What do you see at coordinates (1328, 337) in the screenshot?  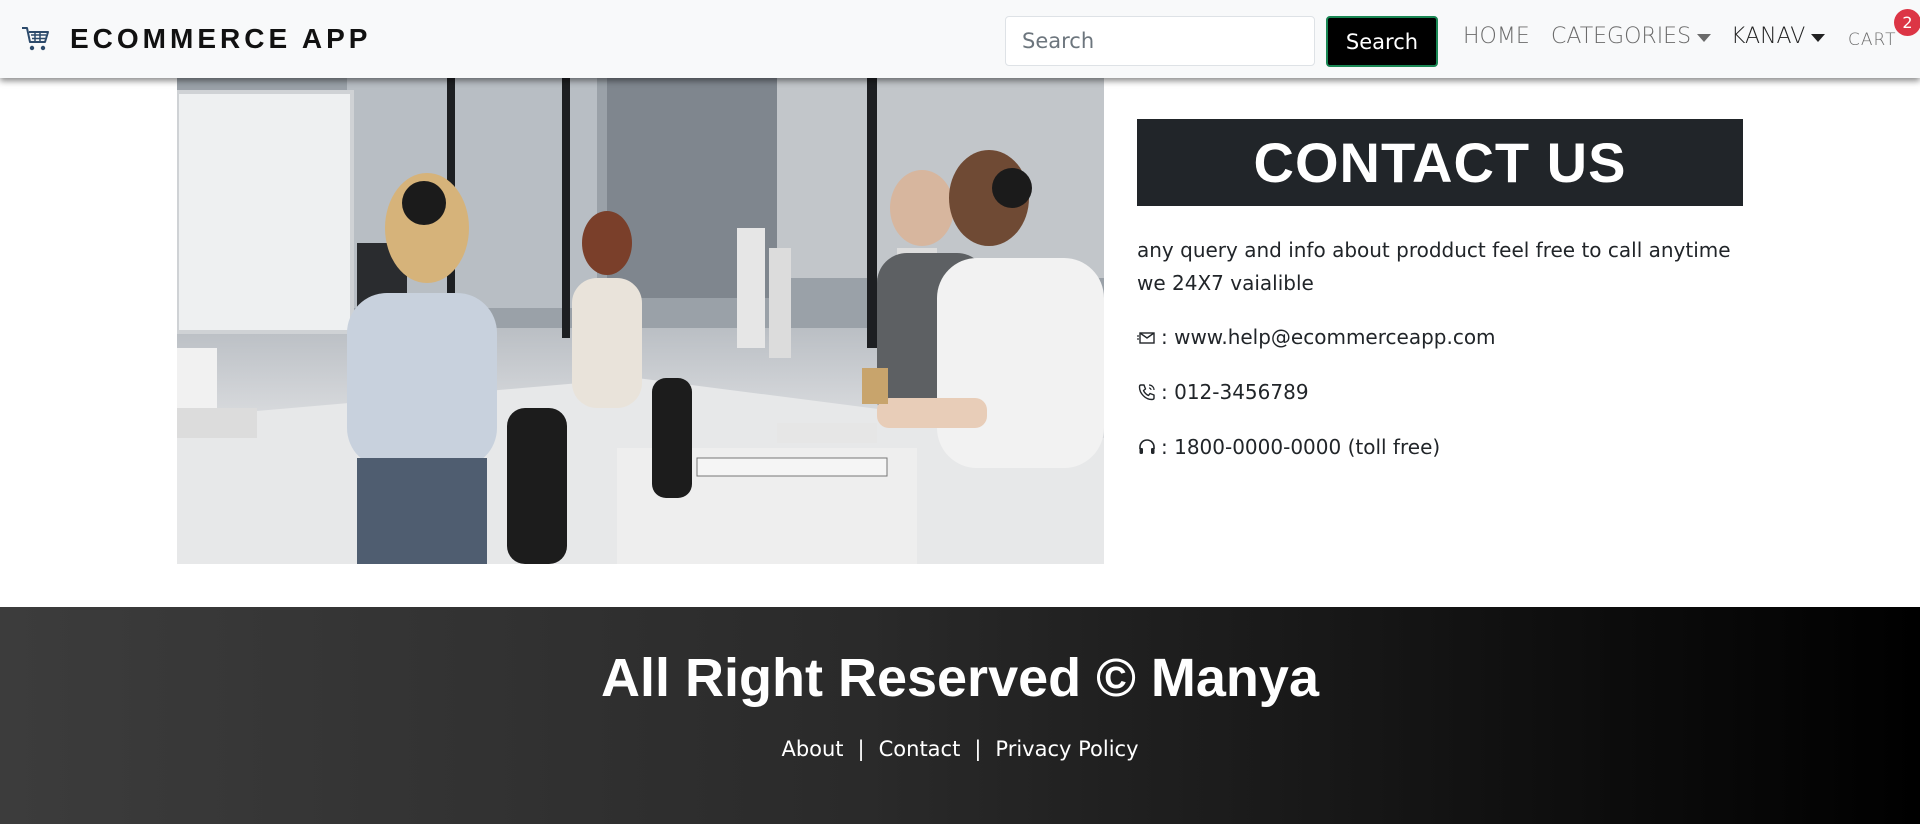 I see `contact-email-text: : www.help@ecommerceapp.com` at bounding box center [1328, 337].